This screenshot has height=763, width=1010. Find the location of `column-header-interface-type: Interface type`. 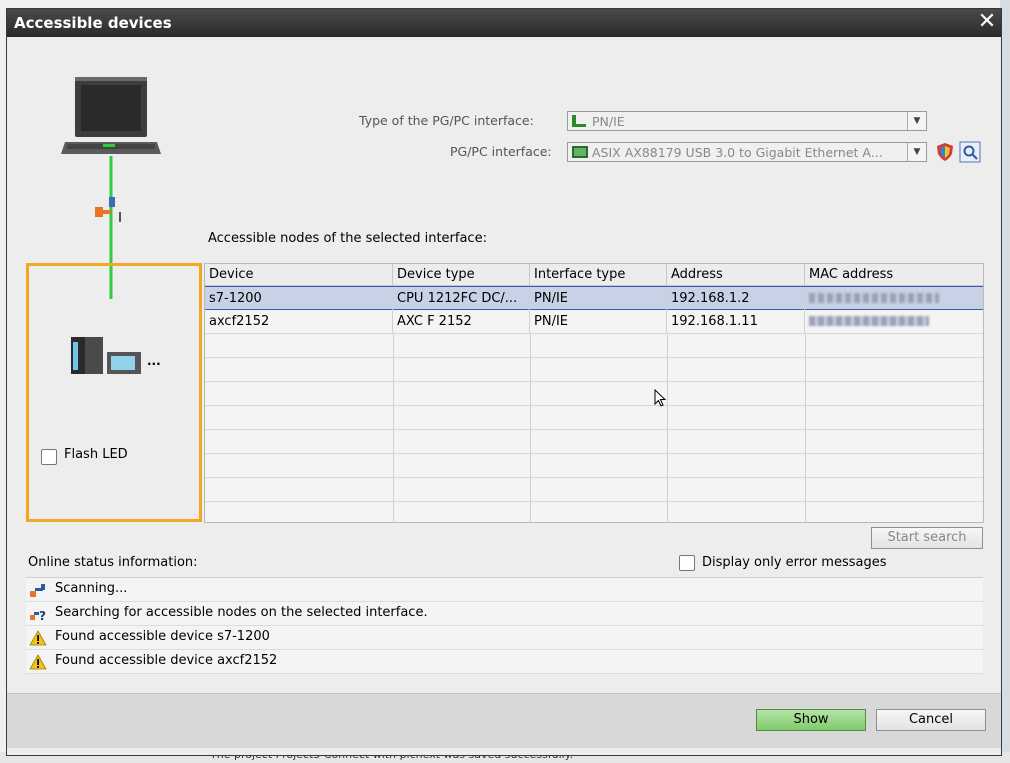

column-header-interface-type: Interface type is located at coordinates (598, 275).